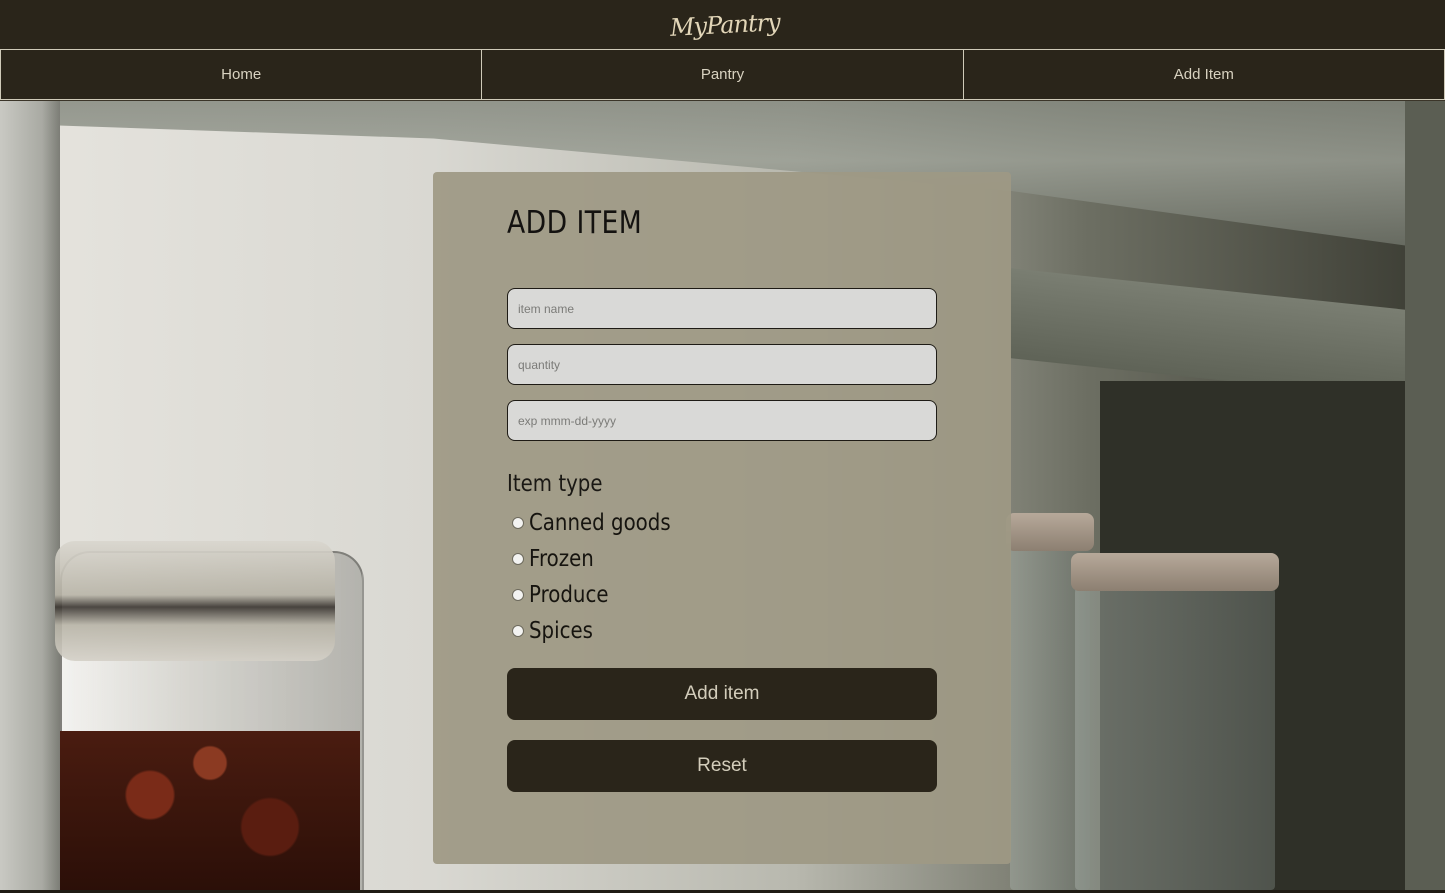  I want to click on radio-label: Produce, so click(569, 595).